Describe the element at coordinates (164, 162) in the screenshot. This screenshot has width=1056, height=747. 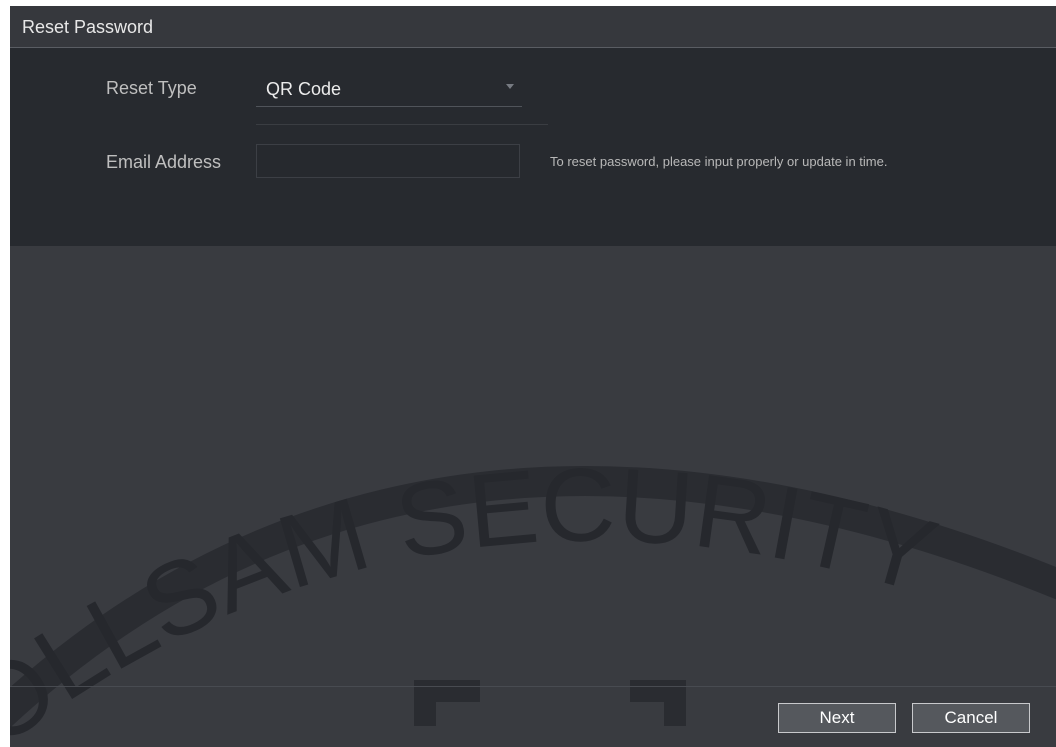
I see `email-address-label: Email Address` at that location.